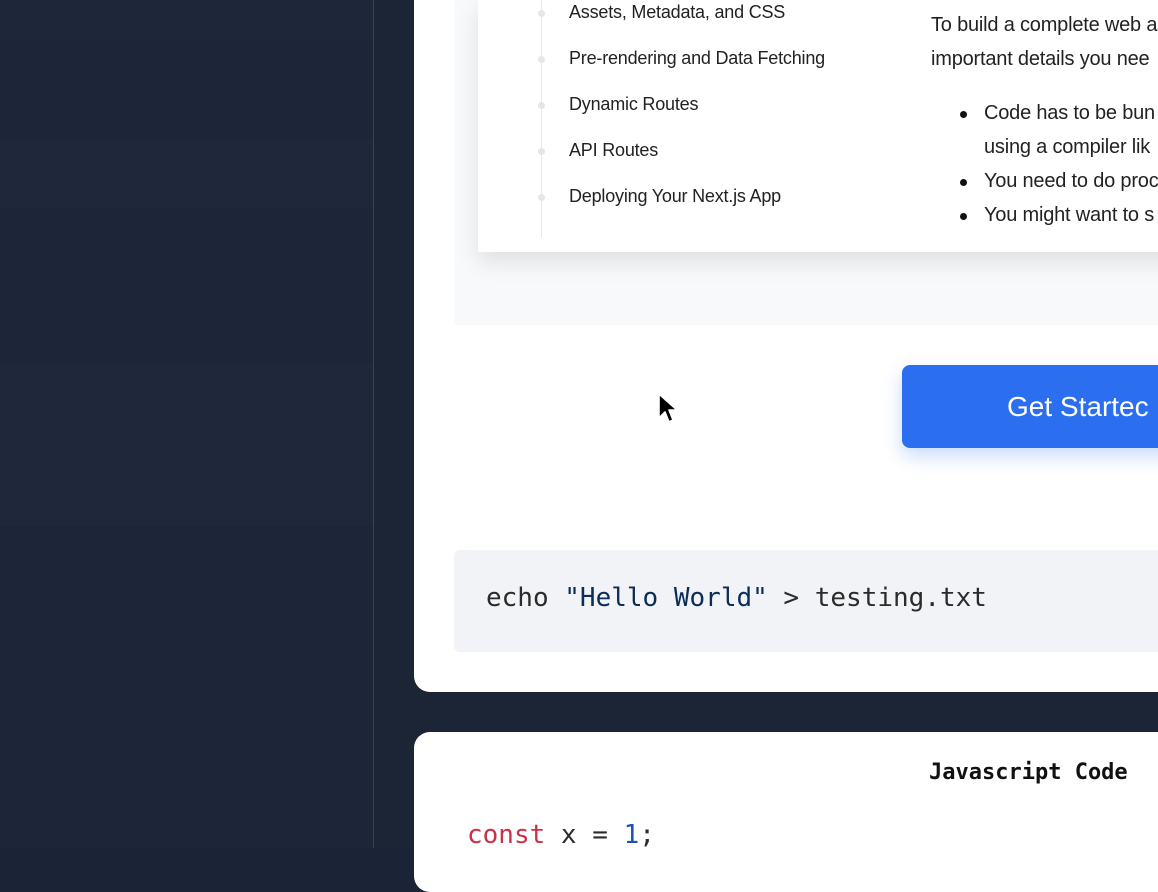  I want to click on toc-item-dynamic-routes: Dynamic Routes, so click(634, 104).